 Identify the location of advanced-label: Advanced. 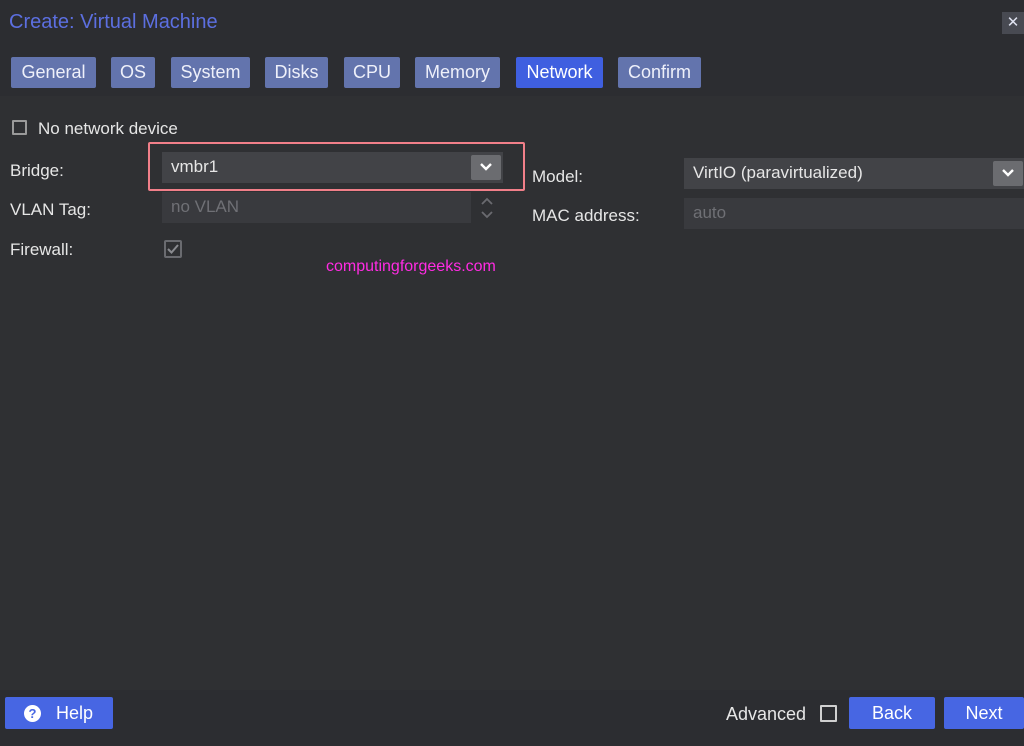
(766, 714).